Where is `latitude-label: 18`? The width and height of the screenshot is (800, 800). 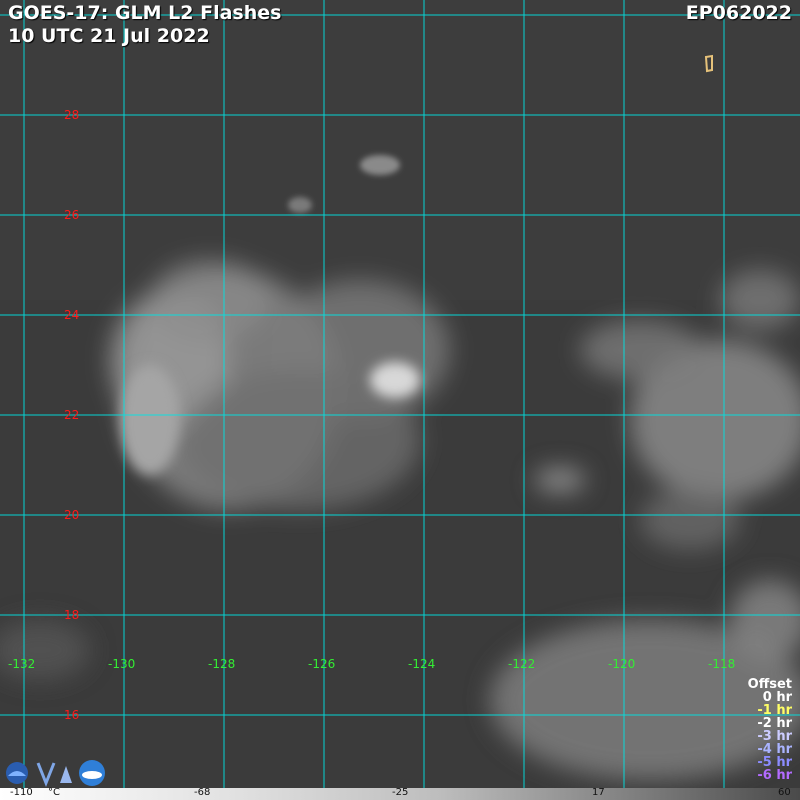
latitude-label: 18 is located at coordinates (72, 615).